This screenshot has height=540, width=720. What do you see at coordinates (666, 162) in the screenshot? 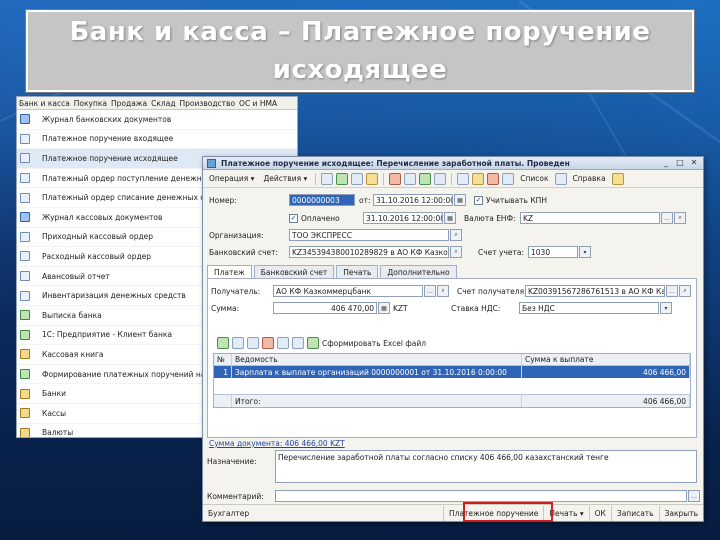
I see `minimize-icon: _` at bounding box center [666, 162].